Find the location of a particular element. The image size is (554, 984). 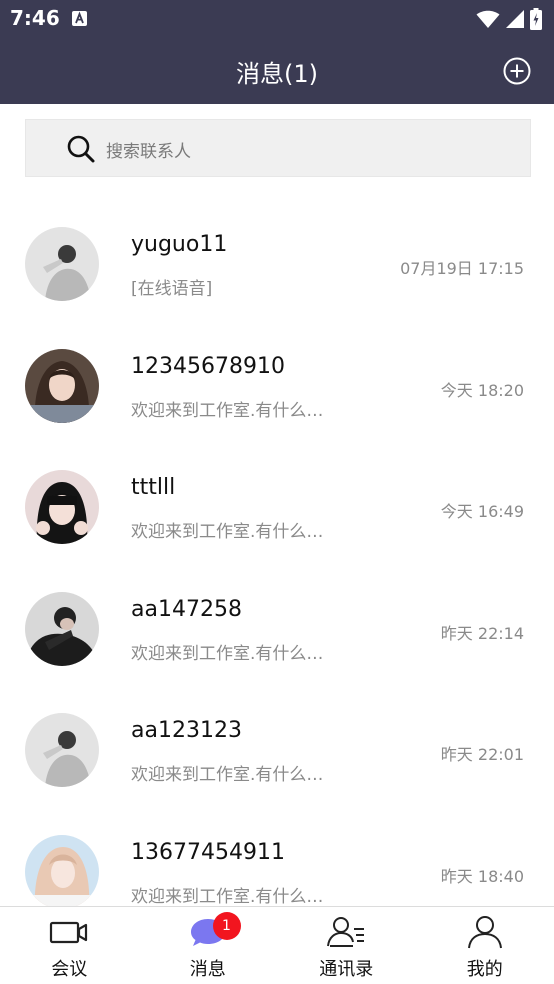

message-time: 今天 18:20 is located at coordinates (482, 390).